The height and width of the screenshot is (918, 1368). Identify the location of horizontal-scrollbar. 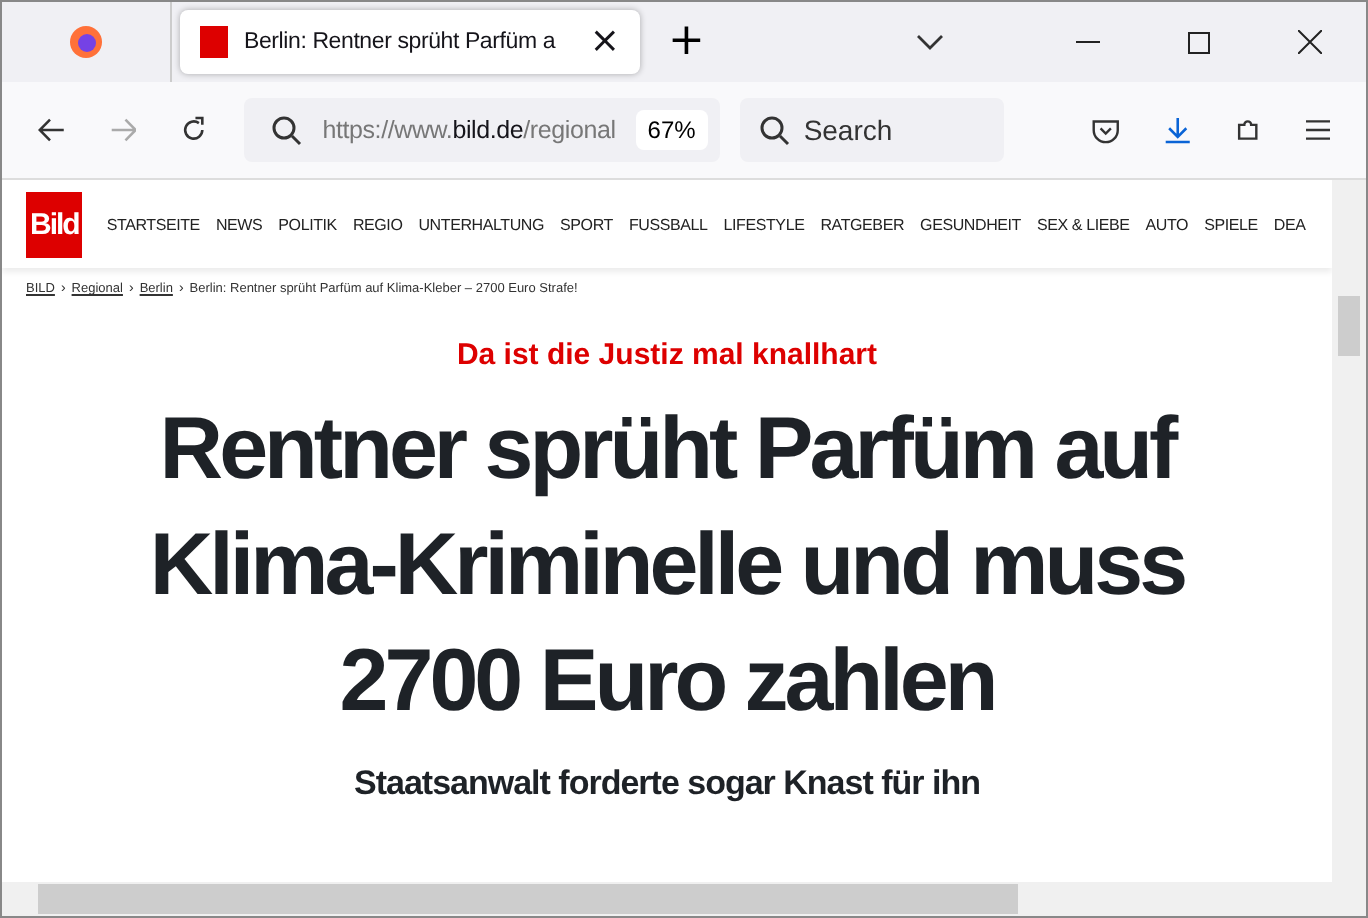
(684, 899).